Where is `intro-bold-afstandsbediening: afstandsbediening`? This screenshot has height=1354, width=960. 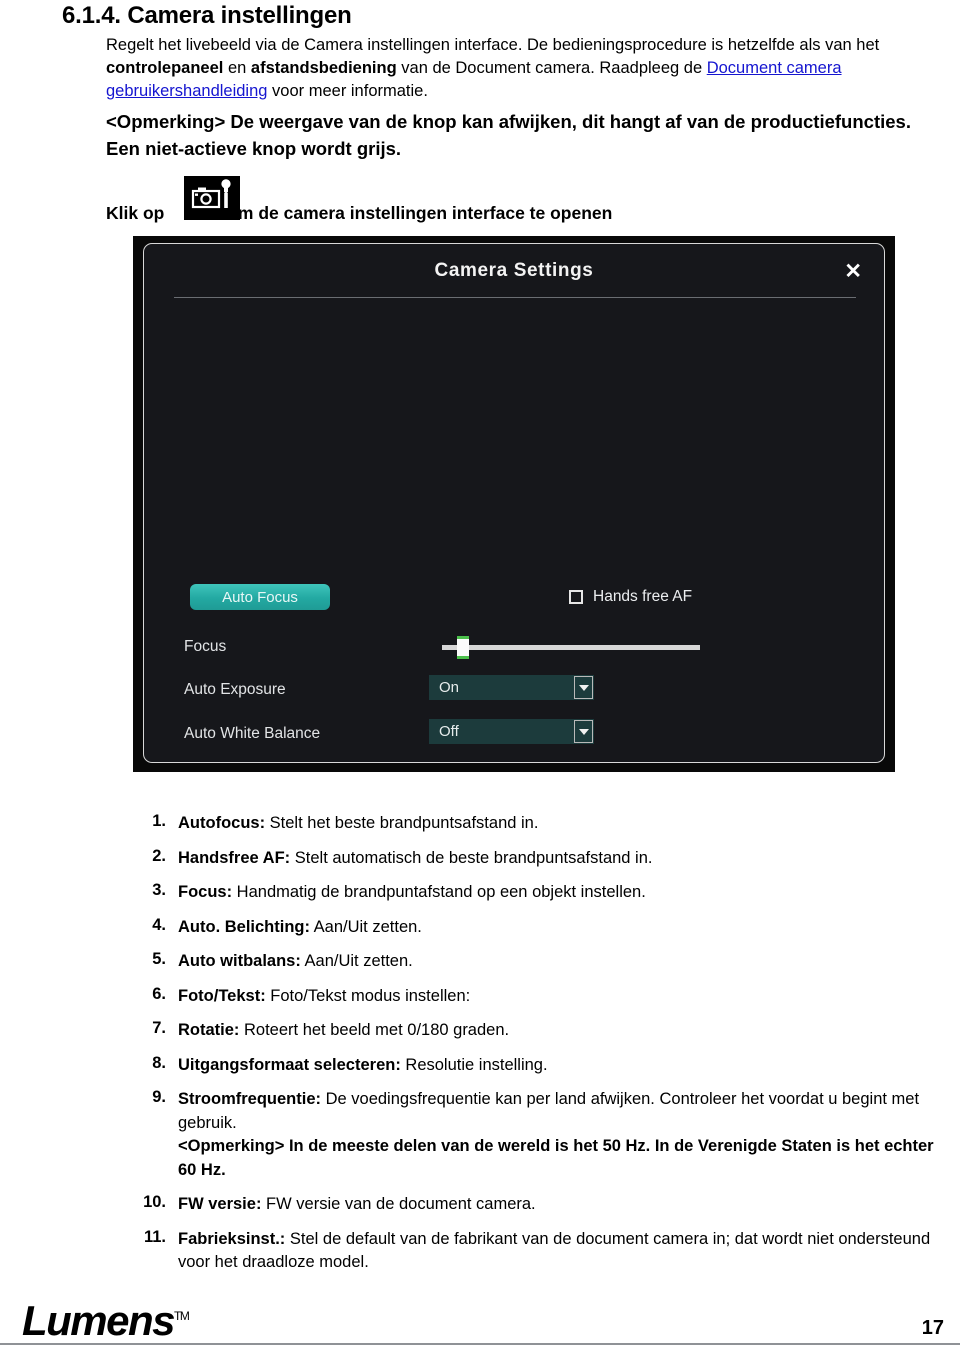 intro-bold-afstandsbediening: afstandsbediening is located at coordinates (323, 68).